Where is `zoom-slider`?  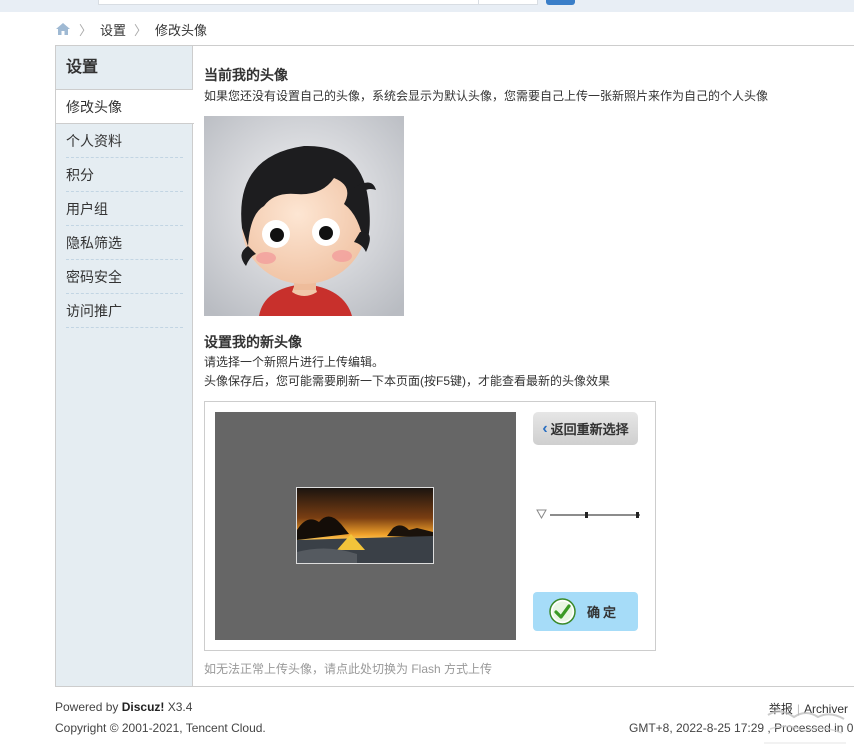 zoom-slider is located at coordinates (589, 514).